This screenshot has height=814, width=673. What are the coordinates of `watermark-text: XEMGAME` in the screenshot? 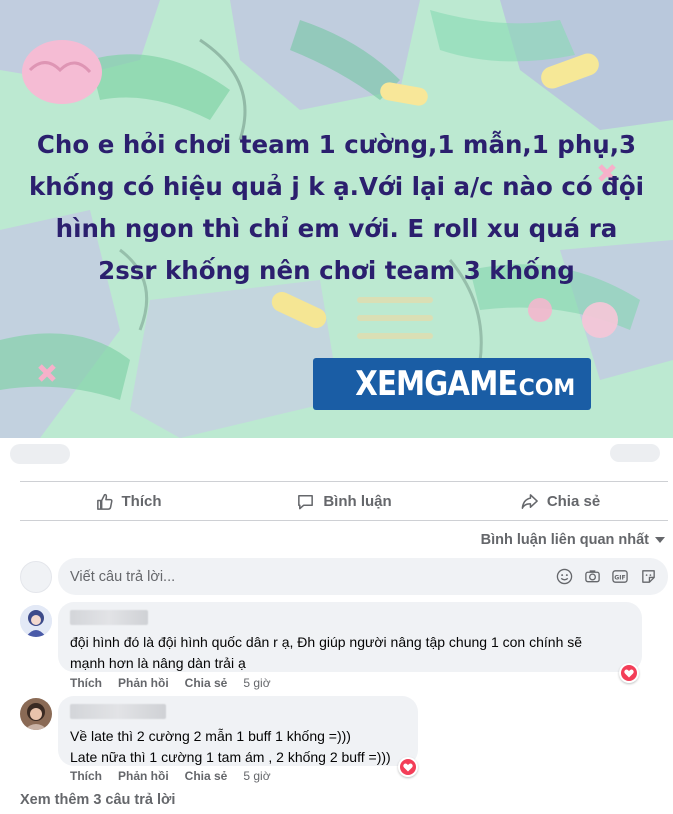 It's located at (435, 384).